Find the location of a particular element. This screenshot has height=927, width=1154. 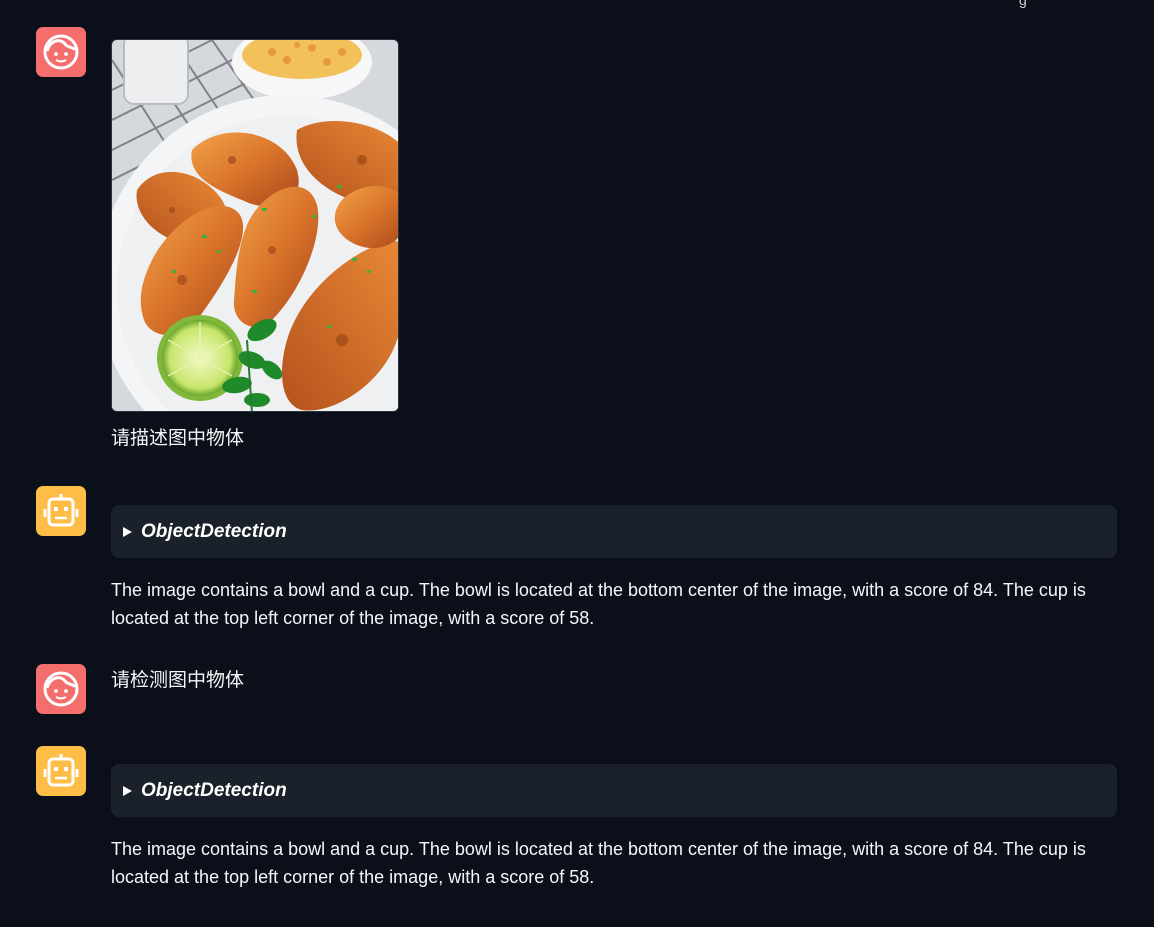

user-message-text: 请描述图中物体 is located at coordinates (178, 438).